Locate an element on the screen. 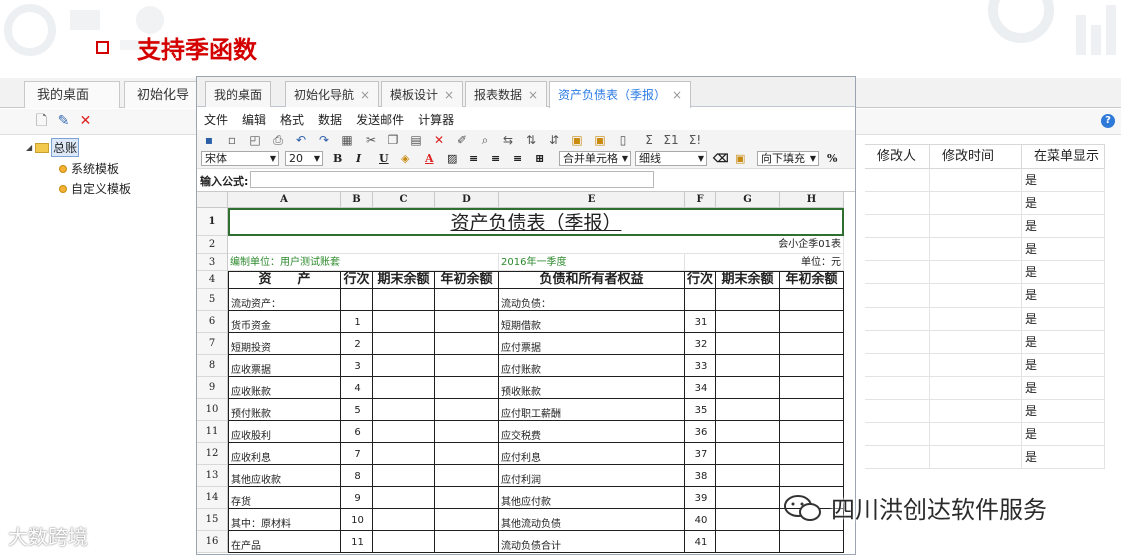  sum-1-icon: Σ1 is located at coordinates (671, 140).